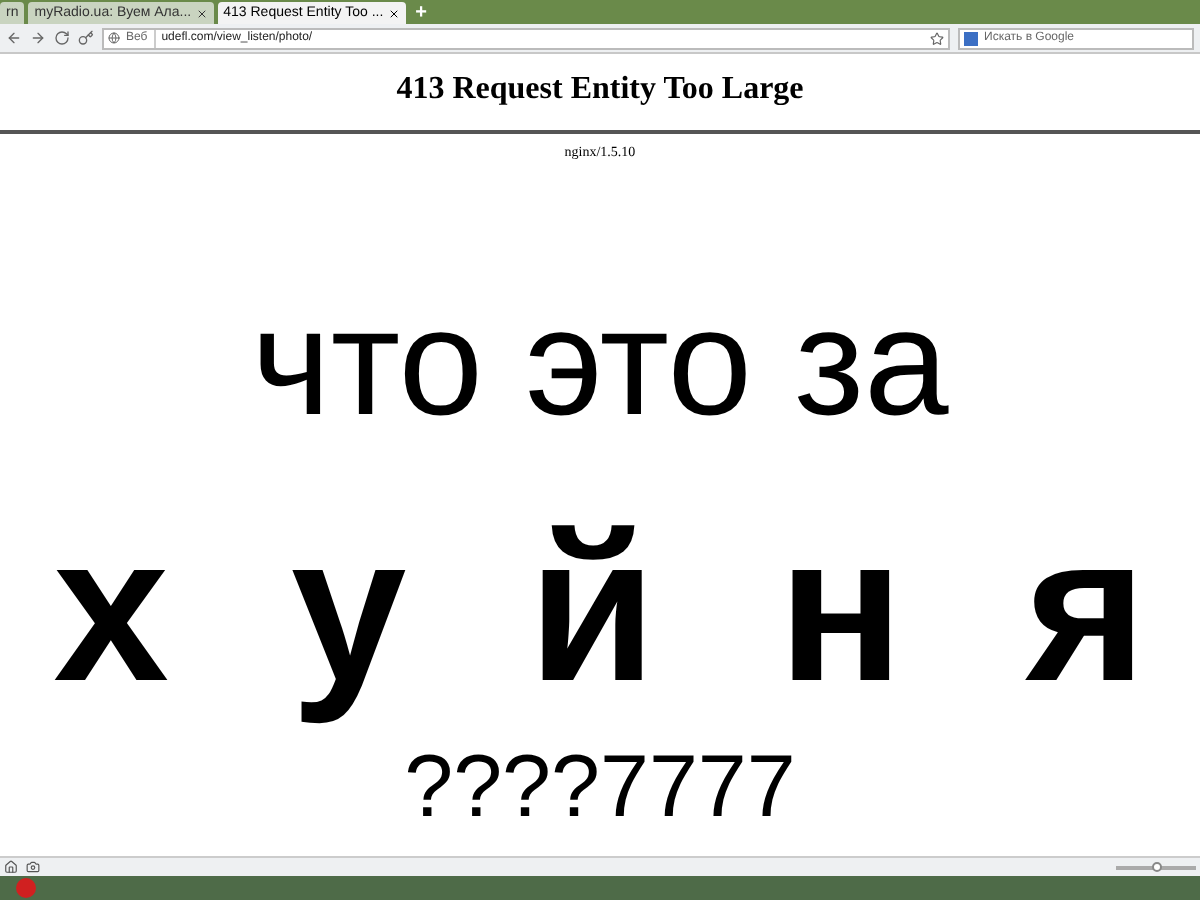 This screenshot has width=1200, height=900. Describe the element at coordinates (600, 90) in the screenshot. I see `page-title: 413 Request Entity Too Large` at that location.